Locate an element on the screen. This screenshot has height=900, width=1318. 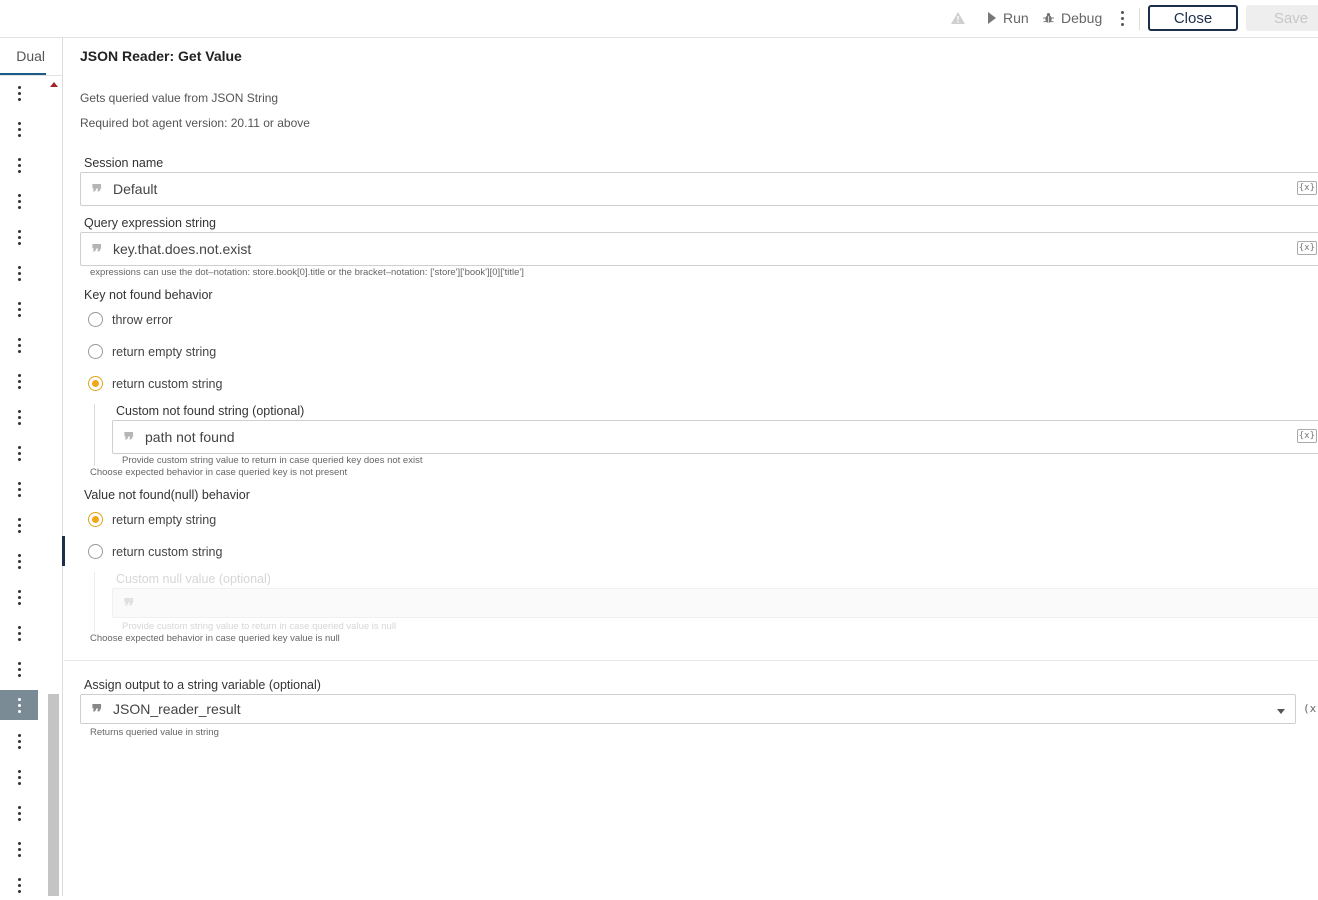
debug-button: Debug is located at coordinates (1072, 18).